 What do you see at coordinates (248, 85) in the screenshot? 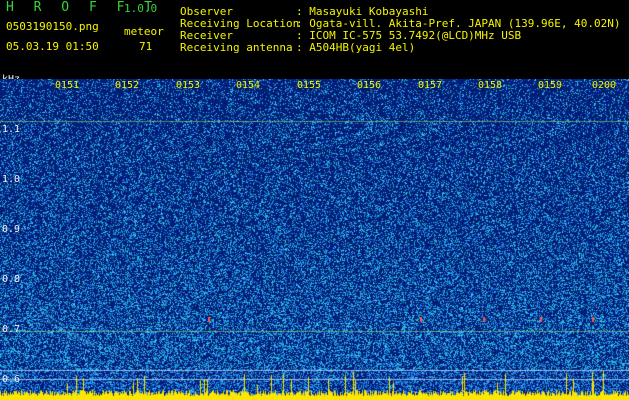
I see `x-tick-label: 0154` at bounding box center [248, 85].